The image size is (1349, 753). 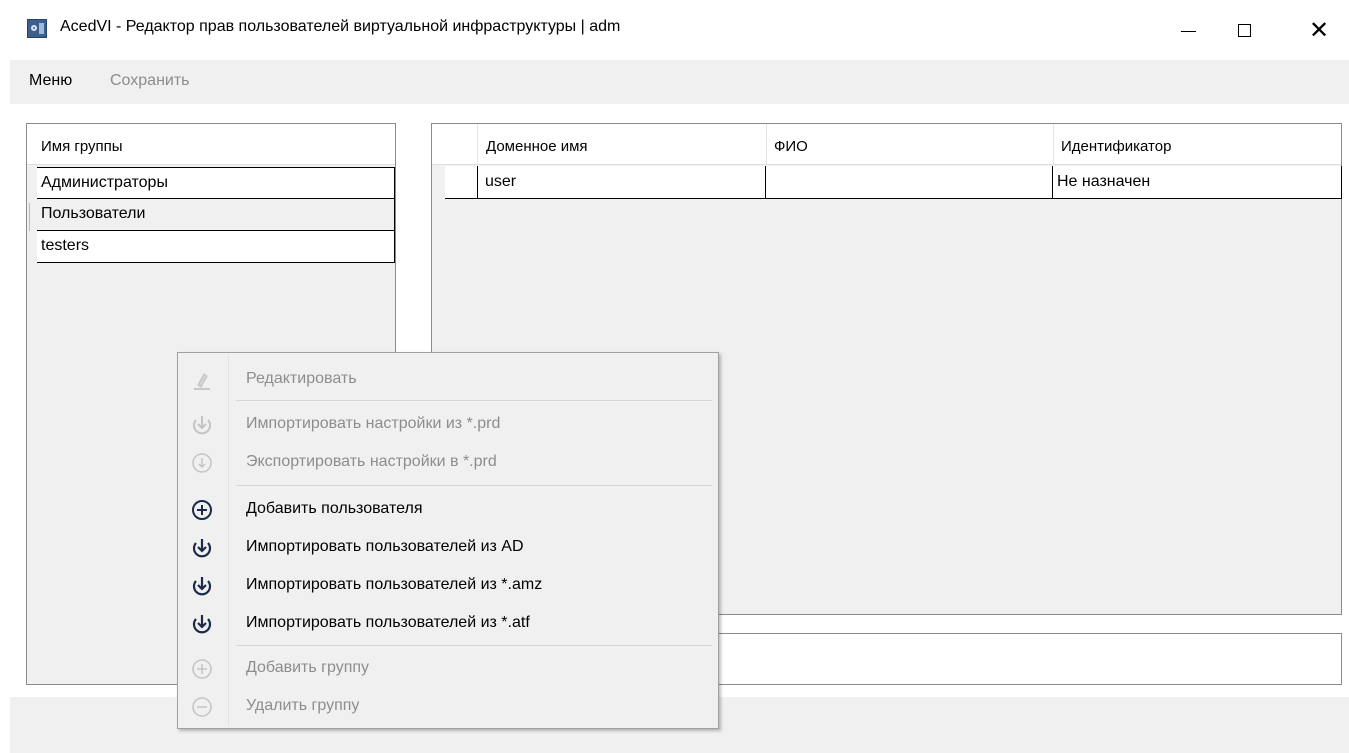 I want to click on menu-item-import-users-amz: Импортировать пользователей из *.amz, so click(x=448, y=586).